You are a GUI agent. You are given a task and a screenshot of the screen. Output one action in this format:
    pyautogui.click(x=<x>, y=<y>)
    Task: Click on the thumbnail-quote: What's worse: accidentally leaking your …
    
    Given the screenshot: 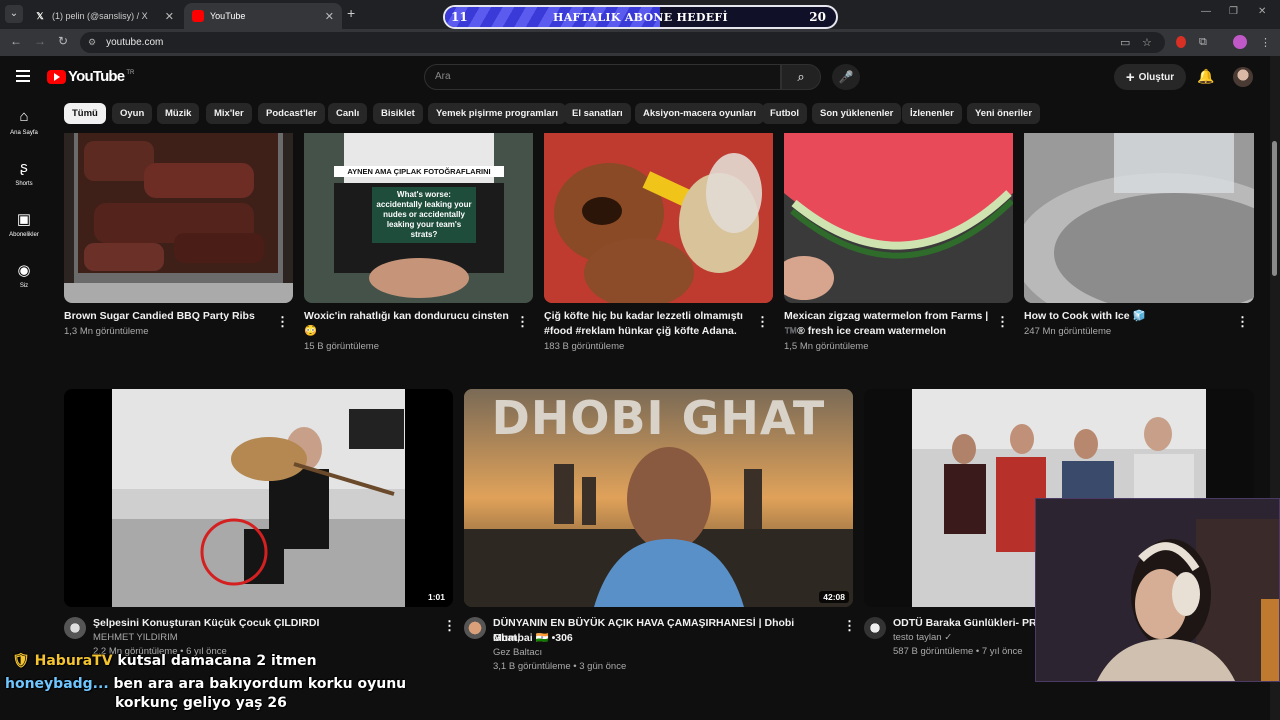 What is the action you would take?
    pyautogui.click(x=424, y=215)
    